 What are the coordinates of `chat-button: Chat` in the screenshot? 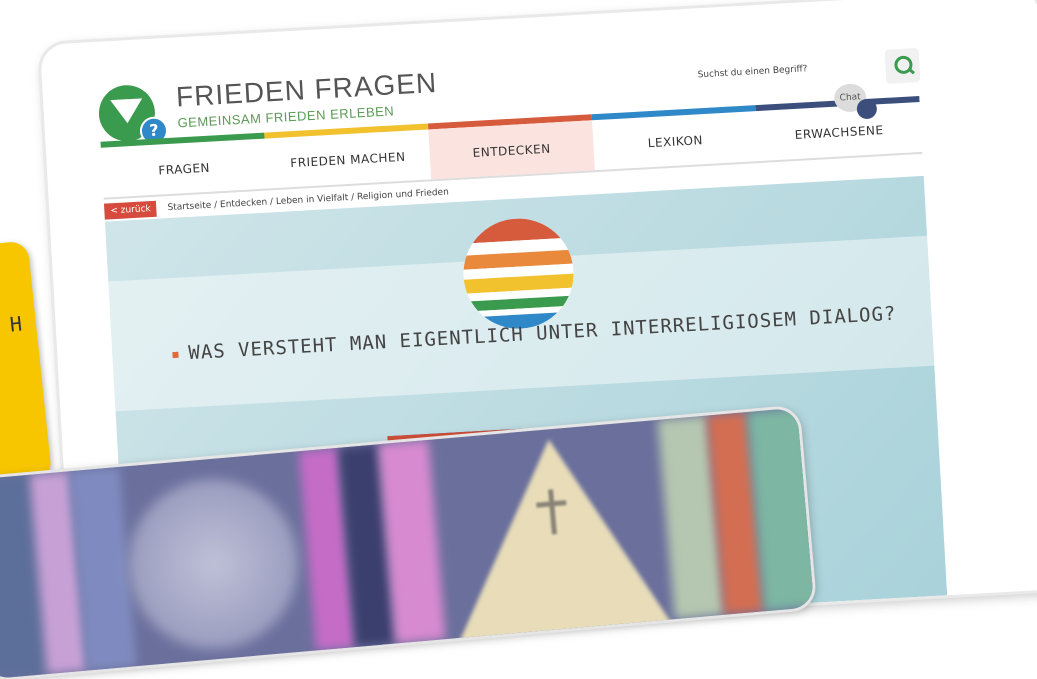 It's located at (856, 105).